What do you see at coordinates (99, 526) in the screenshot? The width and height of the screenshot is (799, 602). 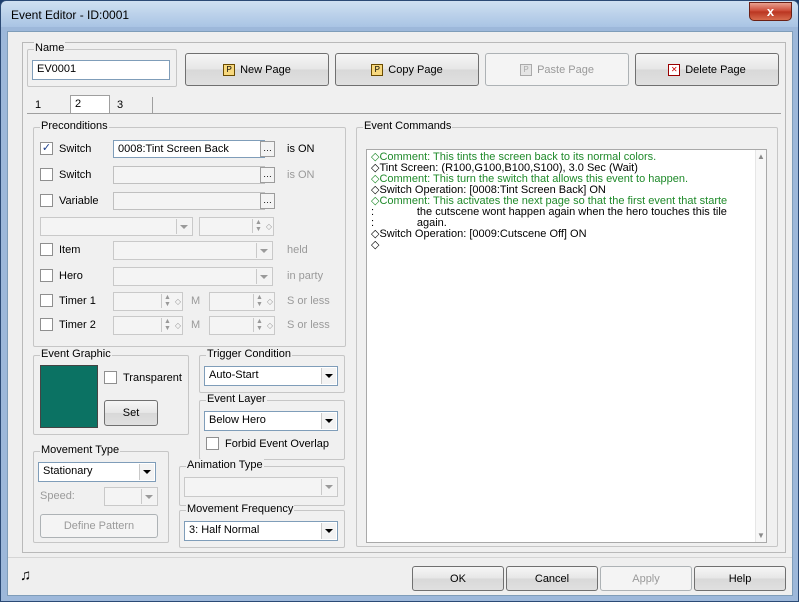 I see `define-pattern-button: Define Pattern` at bounding box center [99, 526].